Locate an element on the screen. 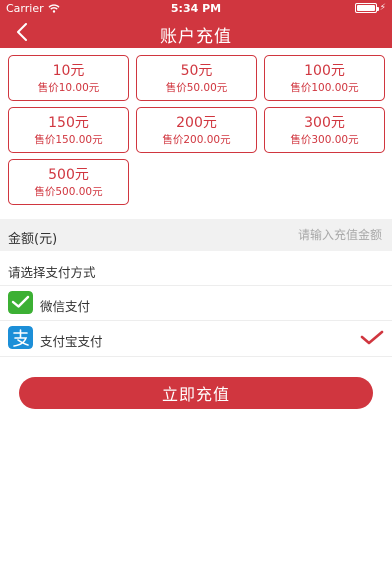 The width and height of the screenshot is (392, 566). option-price: 售价300.00元 is located at coordinates (324, 140).